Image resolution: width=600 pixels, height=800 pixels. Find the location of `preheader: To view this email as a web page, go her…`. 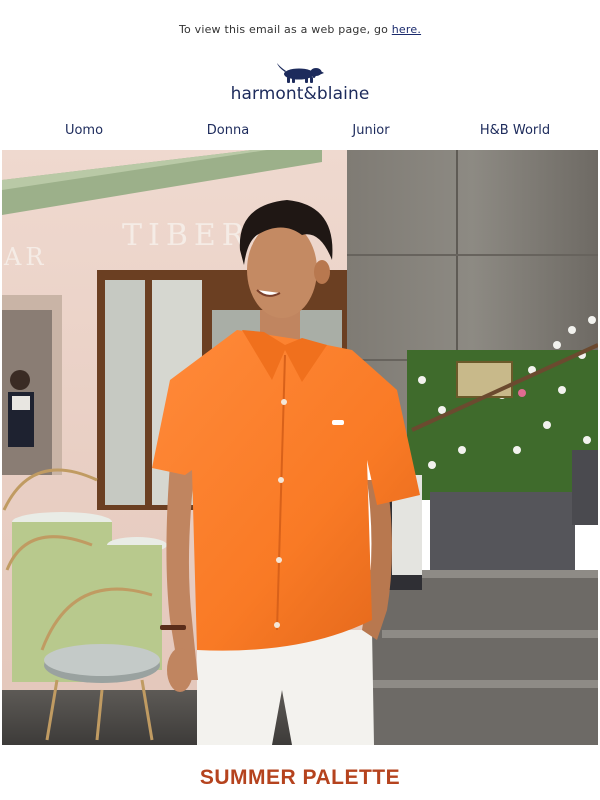

preheader: To view this email as a web page, go her… is located at coordinates (300, 29).